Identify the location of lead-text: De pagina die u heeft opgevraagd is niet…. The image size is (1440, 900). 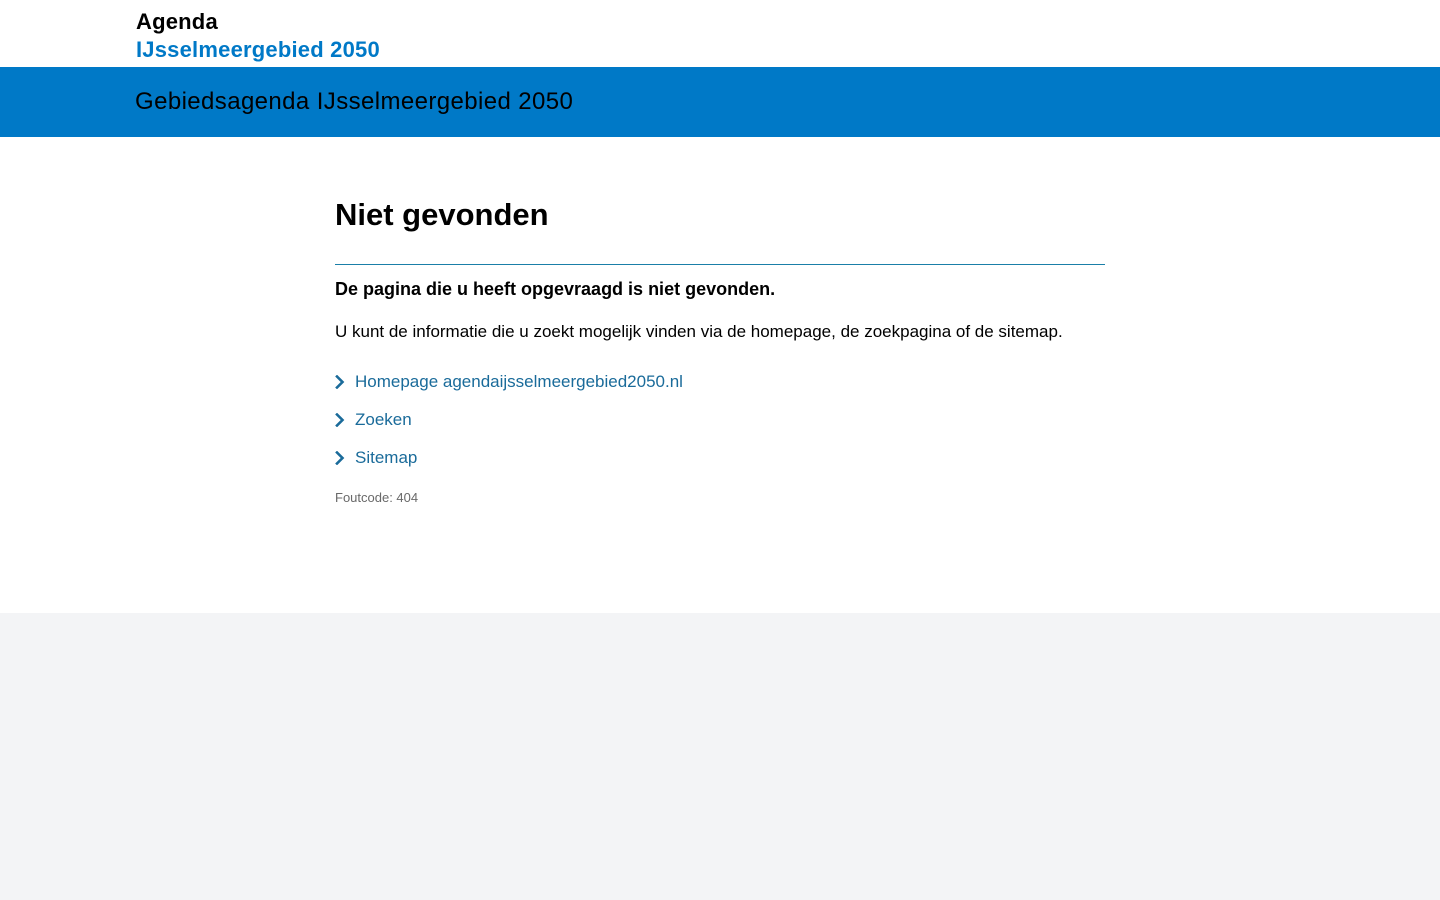
(555, 289).